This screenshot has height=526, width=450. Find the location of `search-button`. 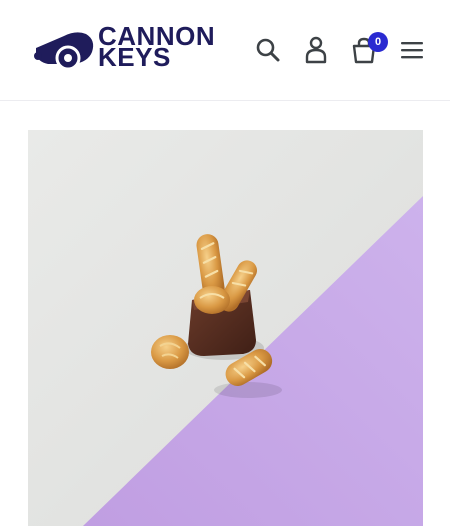

search-button is located at coordinates (268, 50).